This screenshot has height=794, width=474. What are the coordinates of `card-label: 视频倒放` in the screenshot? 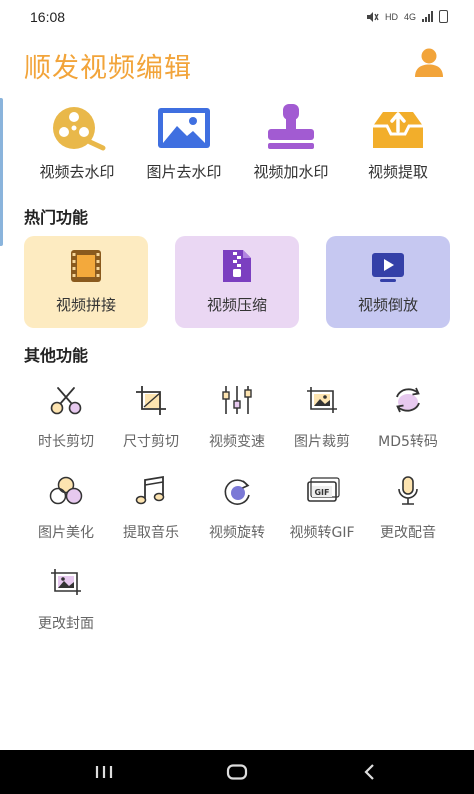 It's located at (387, 305).